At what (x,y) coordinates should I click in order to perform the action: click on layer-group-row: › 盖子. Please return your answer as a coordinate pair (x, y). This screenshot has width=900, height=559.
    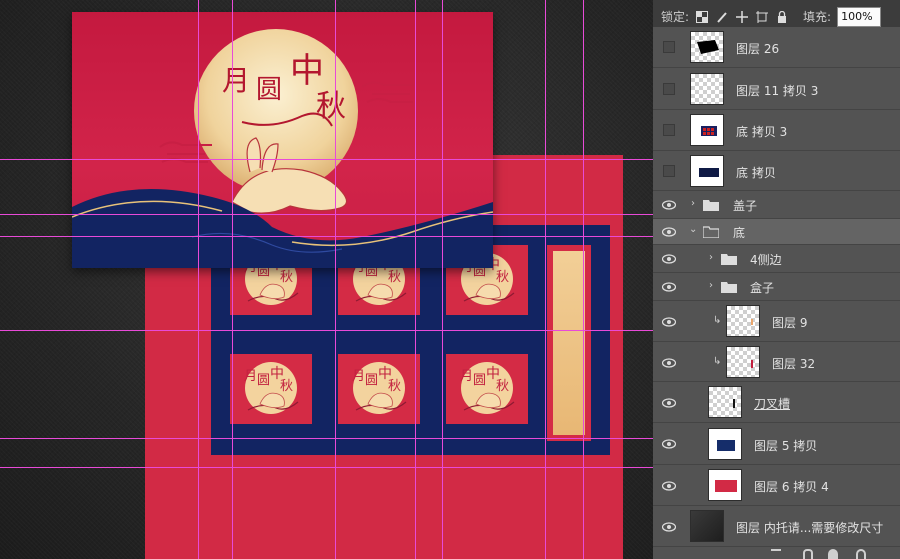
    Looking at the image, I should click on (776, 205).